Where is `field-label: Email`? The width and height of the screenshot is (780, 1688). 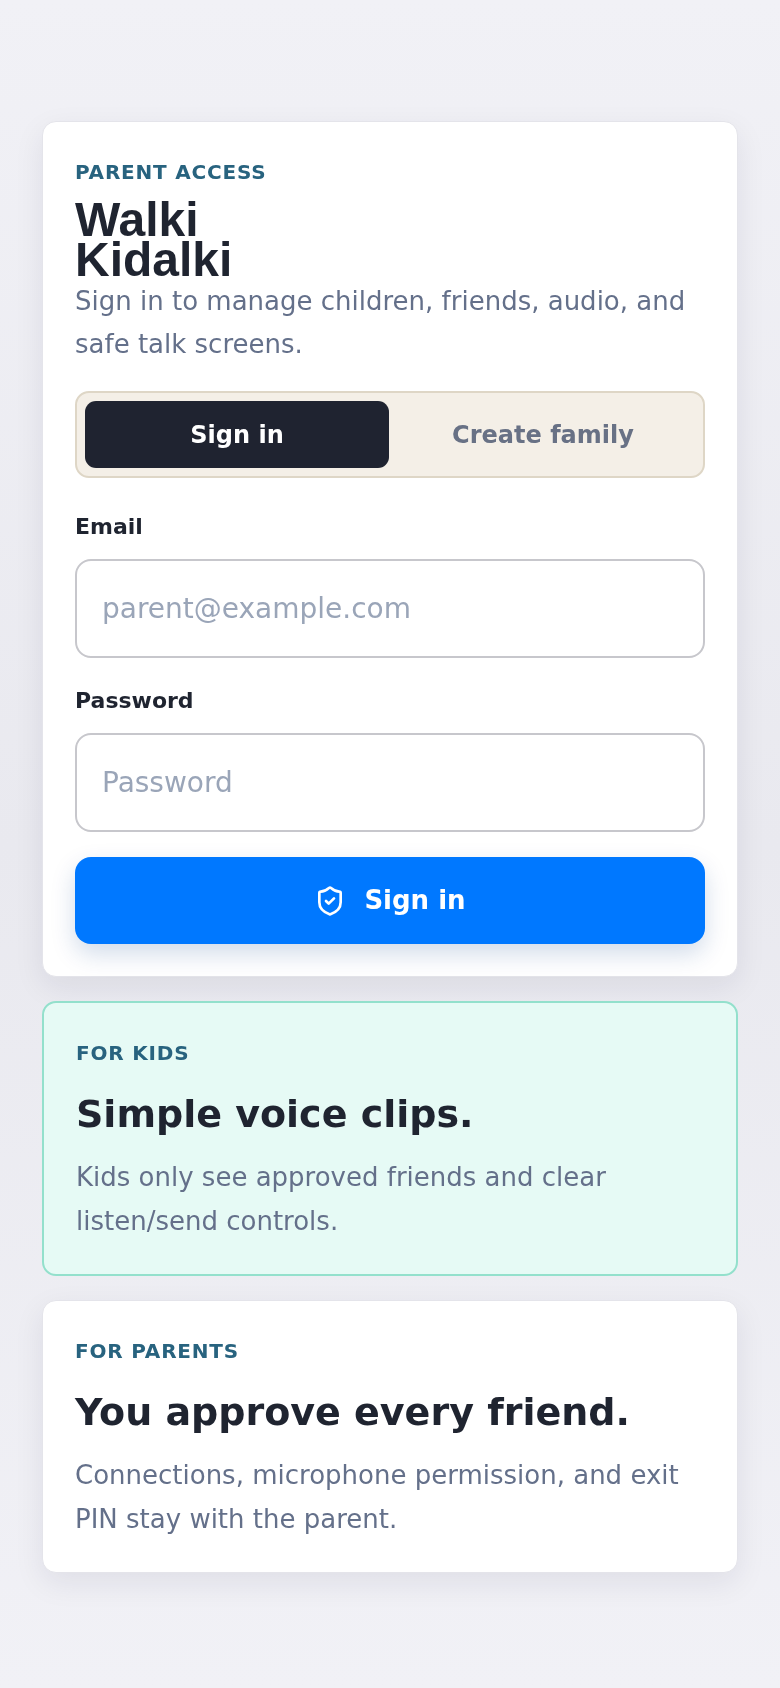 field-label: Email is located at coordinates (109, 527).